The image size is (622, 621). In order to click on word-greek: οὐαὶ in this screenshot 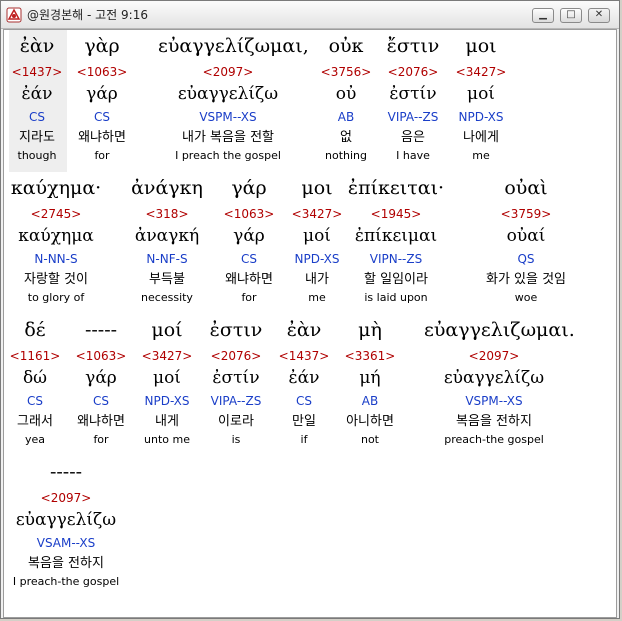, I will do `click(526, 188)`.